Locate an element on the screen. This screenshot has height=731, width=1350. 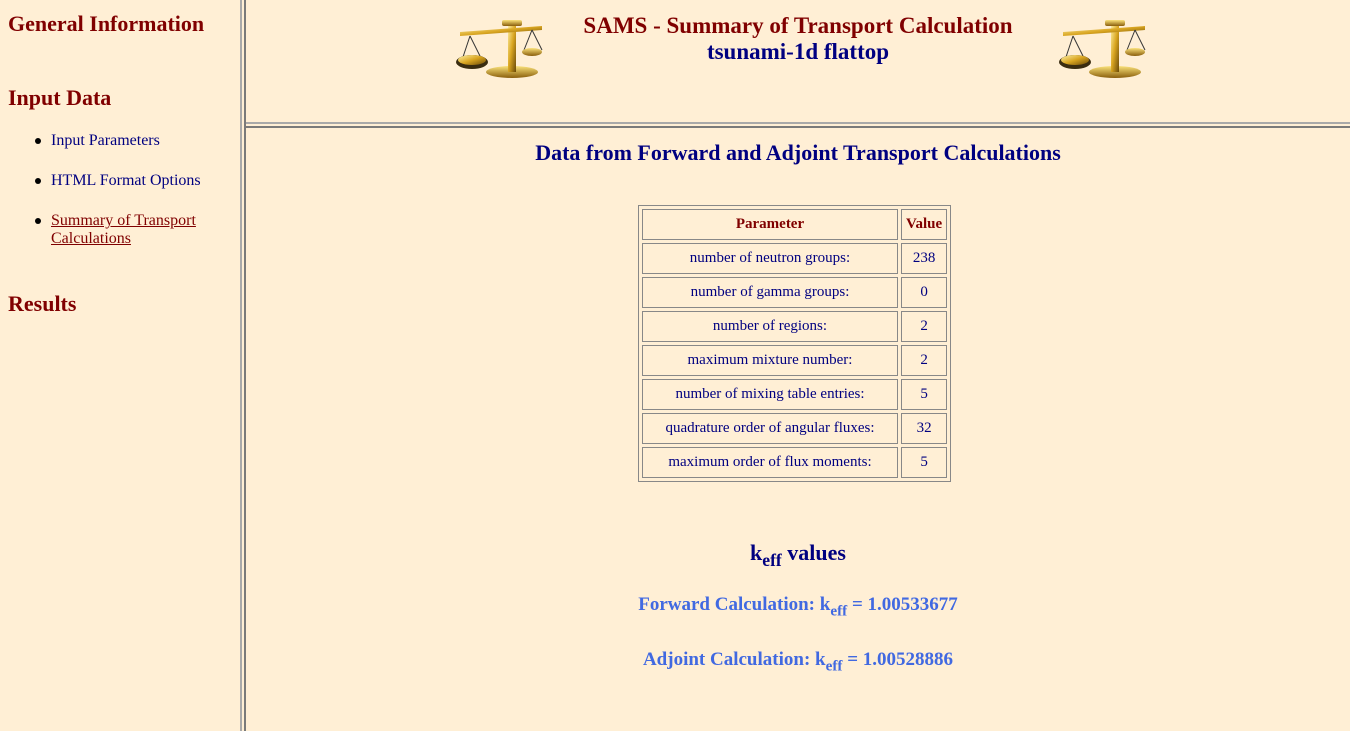
table-row: maximum mixture number: 2 is located at coordinates (795, 360).